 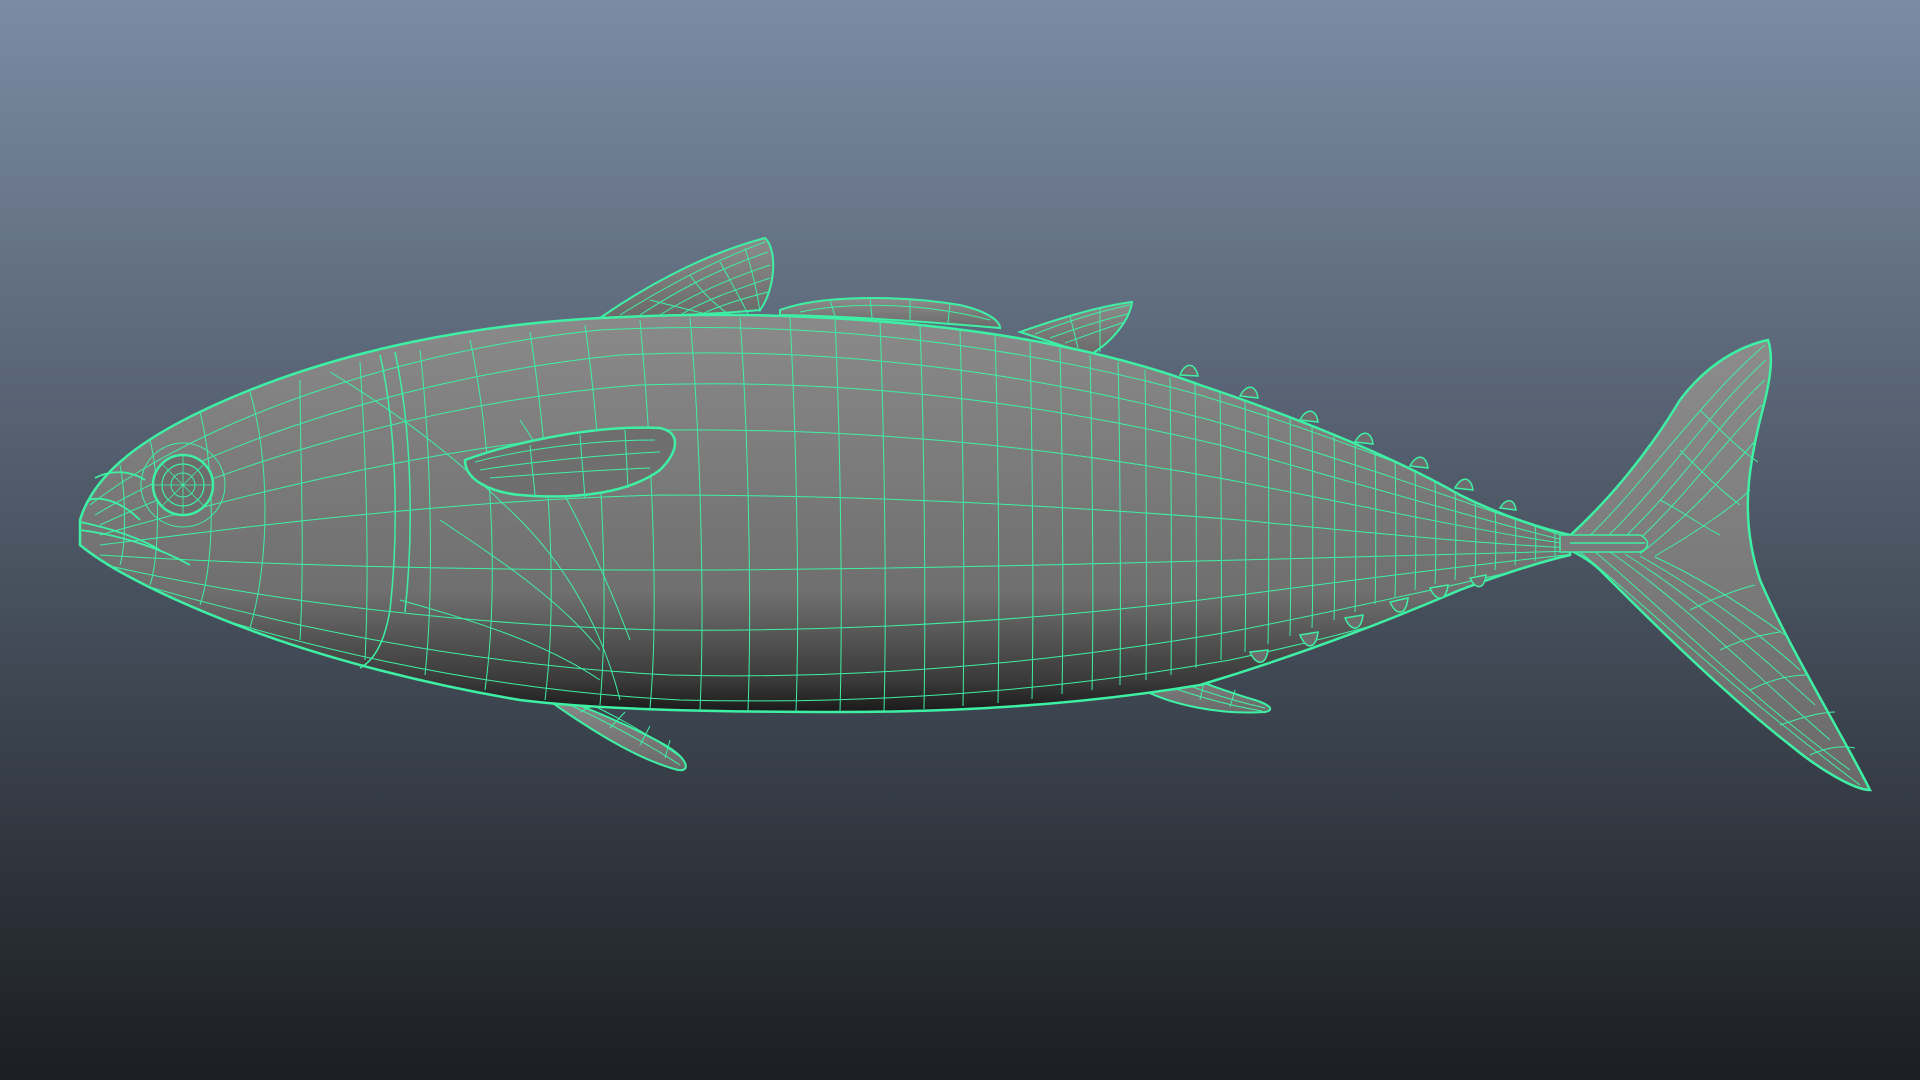 What do you see at coordinates (685, 278) in the screenshot?
I see `dorsal-fin-front` at bounding box center [685, 278].